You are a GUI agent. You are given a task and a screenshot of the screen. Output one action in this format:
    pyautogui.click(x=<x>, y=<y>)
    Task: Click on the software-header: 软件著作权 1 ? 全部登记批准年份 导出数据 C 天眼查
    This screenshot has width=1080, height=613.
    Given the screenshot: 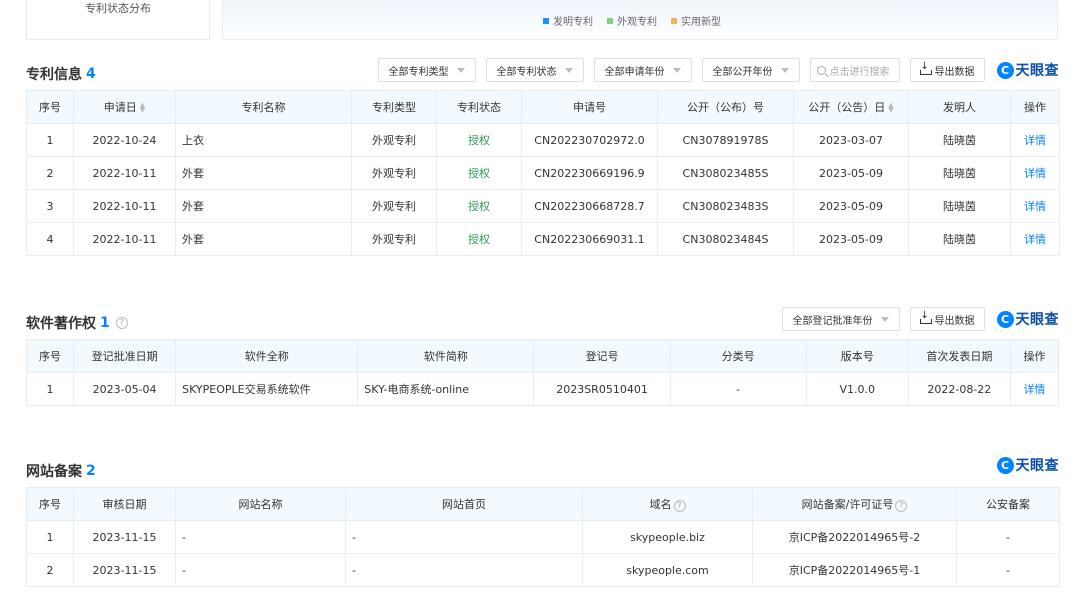 What is the action you would take?
    pyautogui.click(x=542, y=322)
    